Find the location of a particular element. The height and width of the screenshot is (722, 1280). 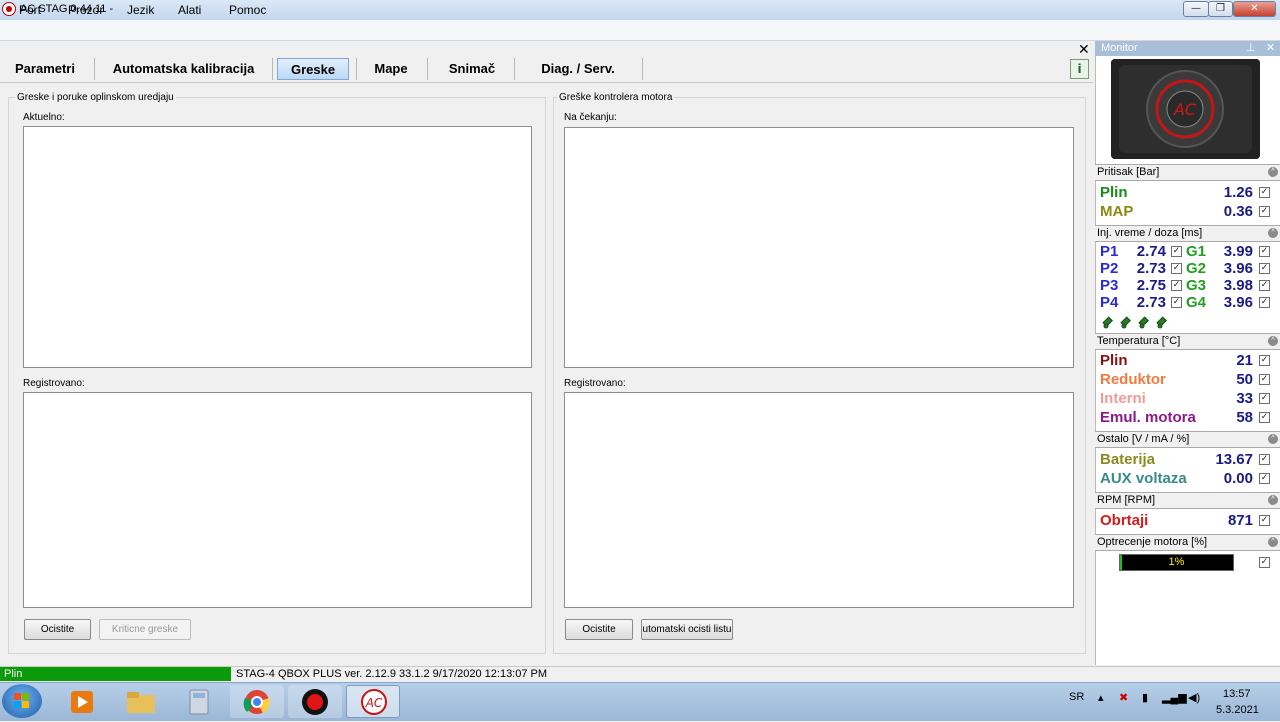

menu-prozor: Prozor is located at coordinates (85, 10).